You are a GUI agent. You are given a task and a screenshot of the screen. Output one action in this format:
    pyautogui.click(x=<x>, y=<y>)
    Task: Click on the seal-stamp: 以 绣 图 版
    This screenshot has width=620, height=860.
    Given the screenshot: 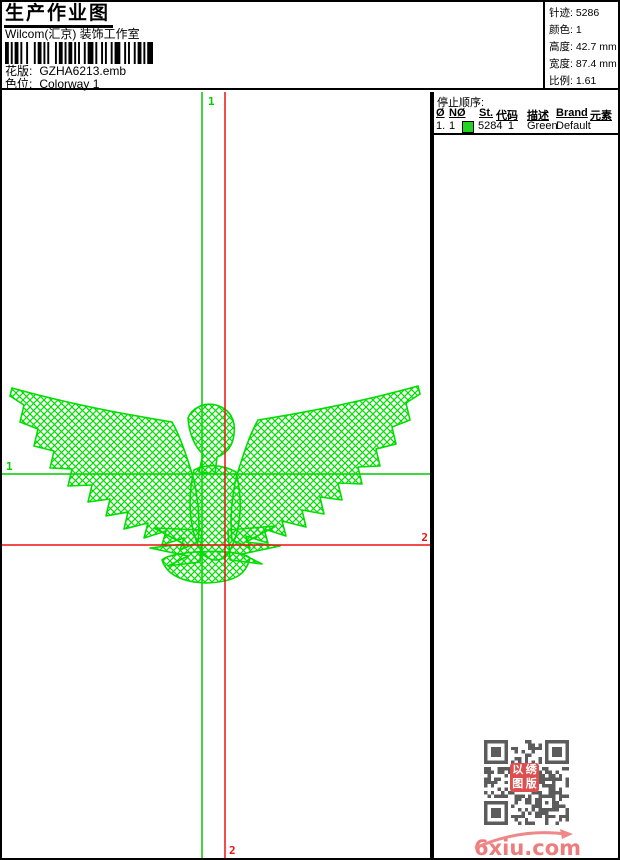 What is the action you would take?
    pyautogui.click(x=524, y=777)
    